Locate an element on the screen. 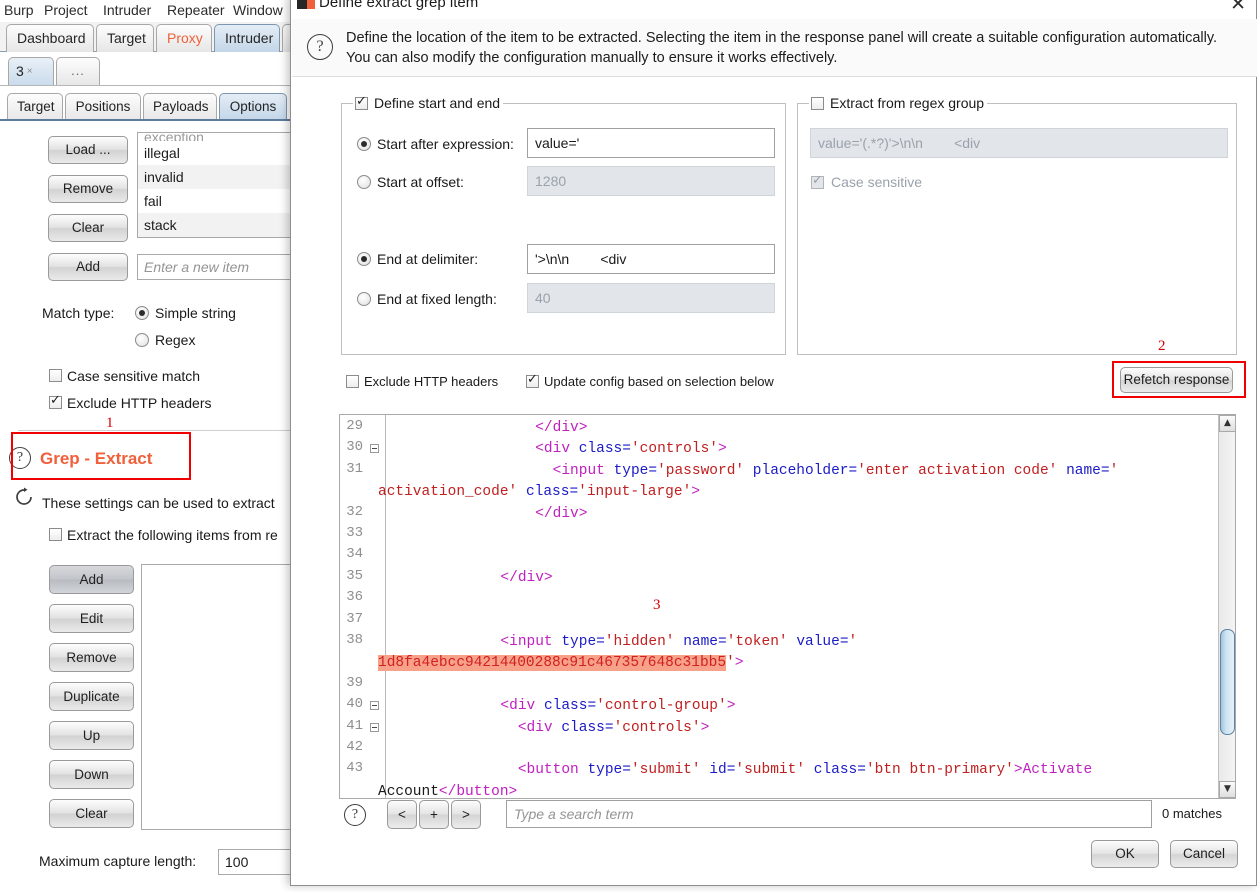 Image resolution: width=1257 pixels, height=892 pixels. checkbox-case-sensitive-match is located at coordinates (55, 375).